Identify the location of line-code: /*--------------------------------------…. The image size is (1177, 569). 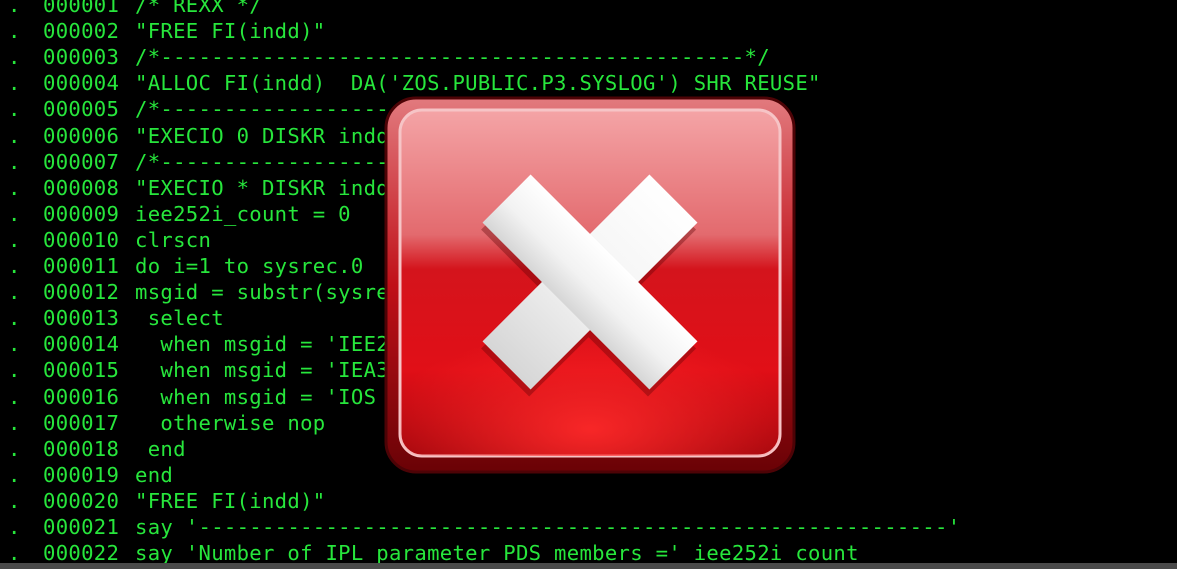
(452, 57).